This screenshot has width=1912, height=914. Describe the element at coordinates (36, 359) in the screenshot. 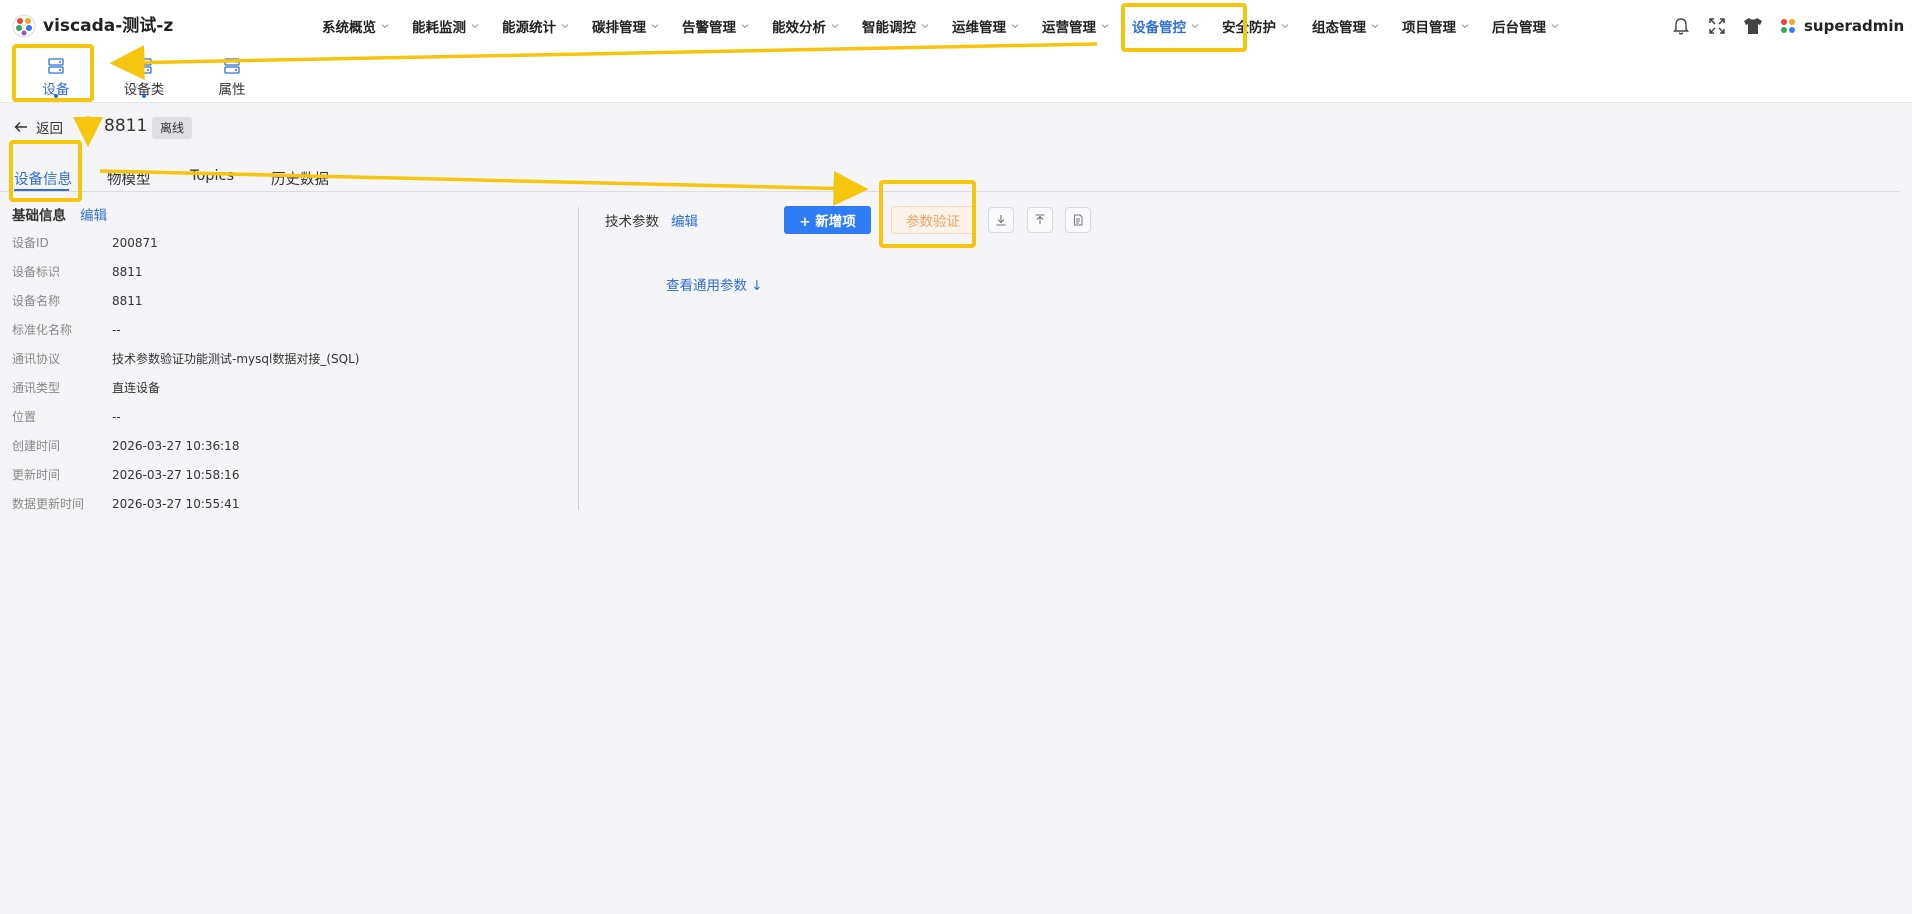

I see `info-label: 通讯协议` at that location.